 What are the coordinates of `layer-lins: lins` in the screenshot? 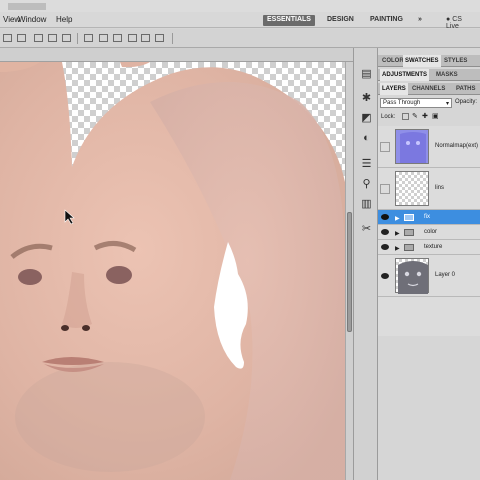 It's located at (429, 189).